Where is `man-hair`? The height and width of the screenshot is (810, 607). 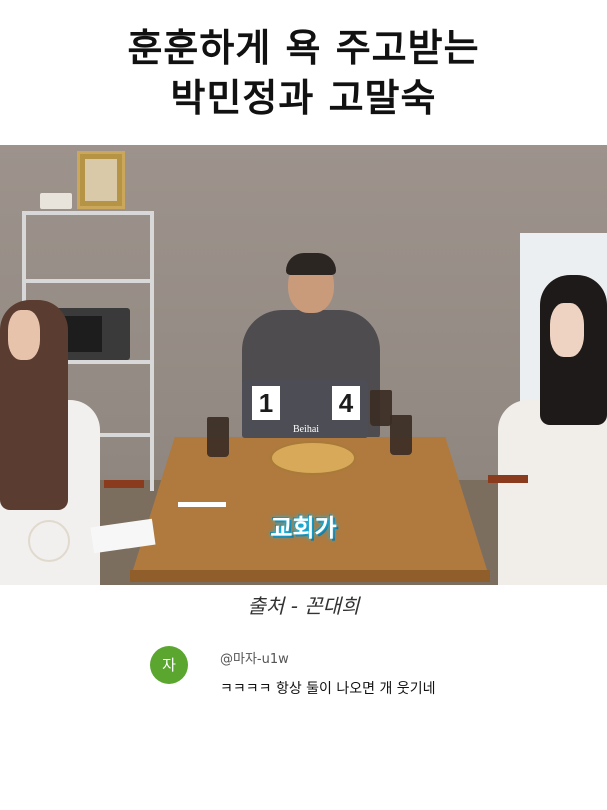
man-hair is located at coordinates (311, 264).